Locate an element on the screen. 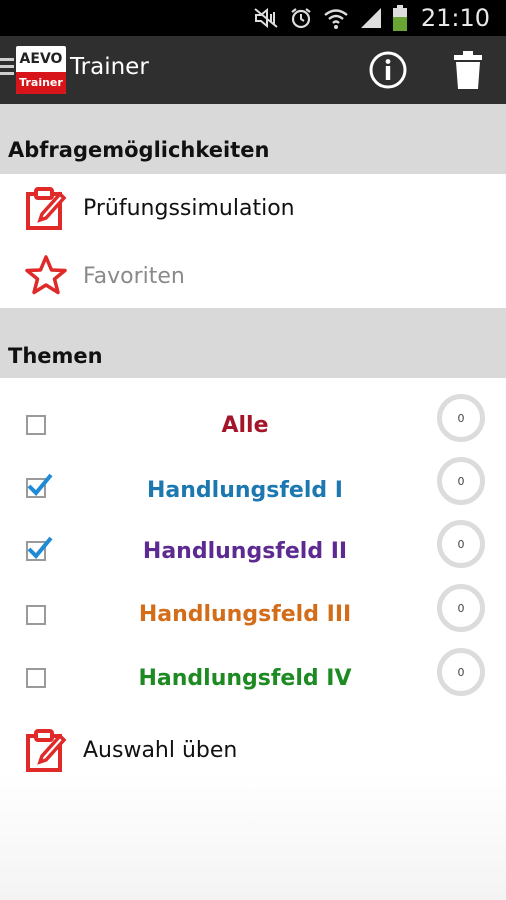 This screenshot has width=506, height=900. logo-text-top: AEVO is located at coordinates (41, 59).